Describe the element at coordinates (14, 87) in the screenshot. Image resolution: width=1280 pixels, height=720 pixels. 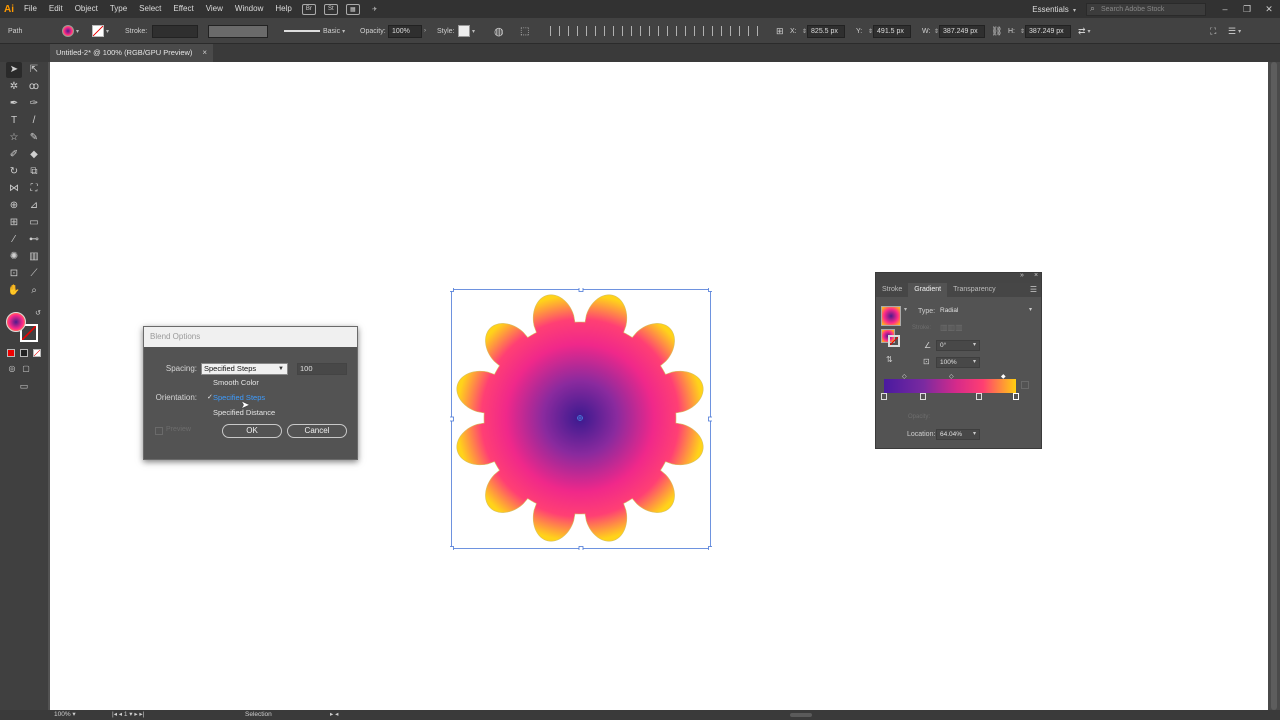
I see `magic-wand-icon: ✲` at that location.